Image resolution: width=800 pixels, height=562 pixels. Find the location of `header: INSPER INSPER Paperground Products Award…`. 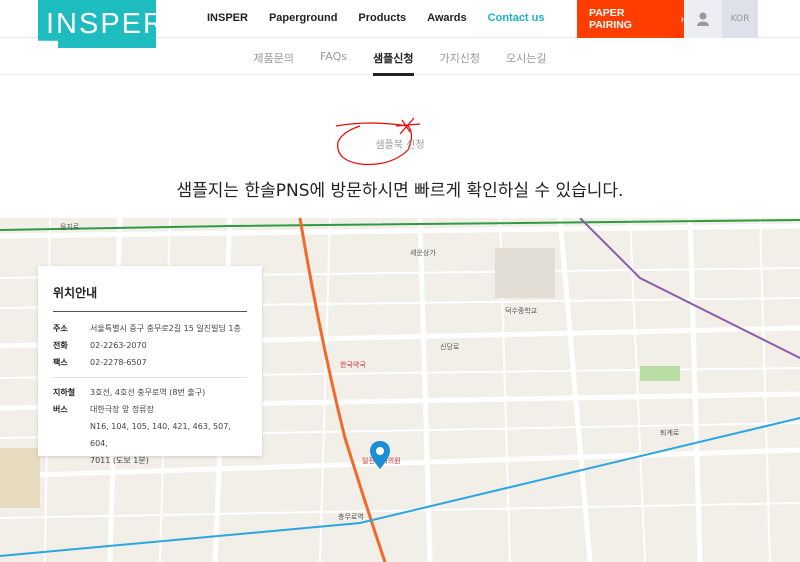

header: INSPER INSPER Paperground Products Award… is located at coordinates (400, 24).